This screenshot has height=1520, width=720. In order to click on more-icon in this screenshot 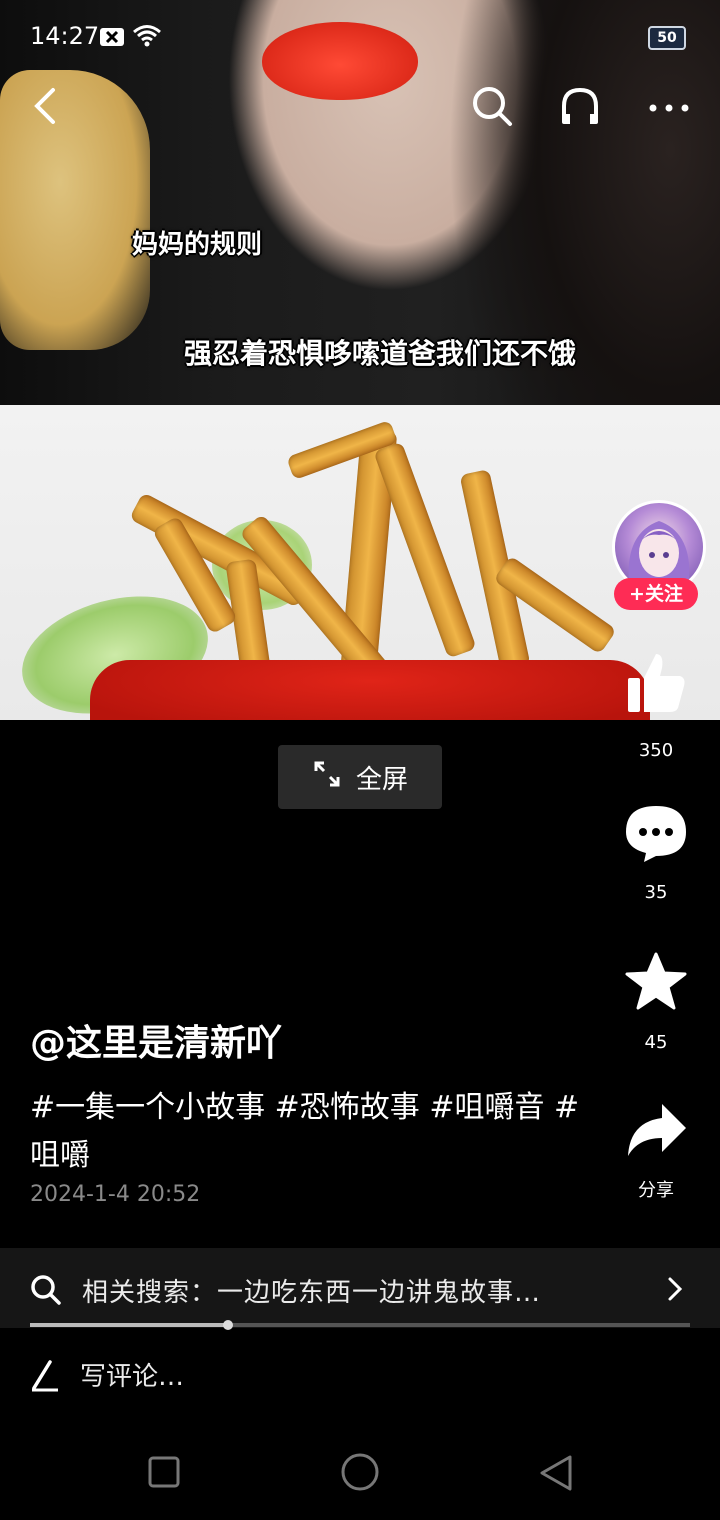, I will do `click(669, 108)`.